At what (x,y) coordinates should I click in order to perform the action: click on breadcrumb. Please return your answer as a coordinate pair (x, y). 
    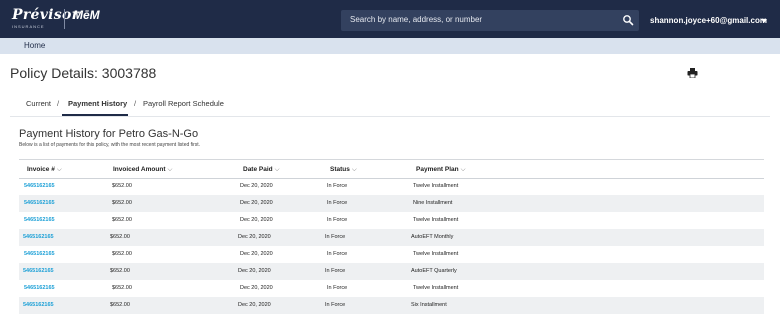
    Looking at the image, I should click on (390, 46).